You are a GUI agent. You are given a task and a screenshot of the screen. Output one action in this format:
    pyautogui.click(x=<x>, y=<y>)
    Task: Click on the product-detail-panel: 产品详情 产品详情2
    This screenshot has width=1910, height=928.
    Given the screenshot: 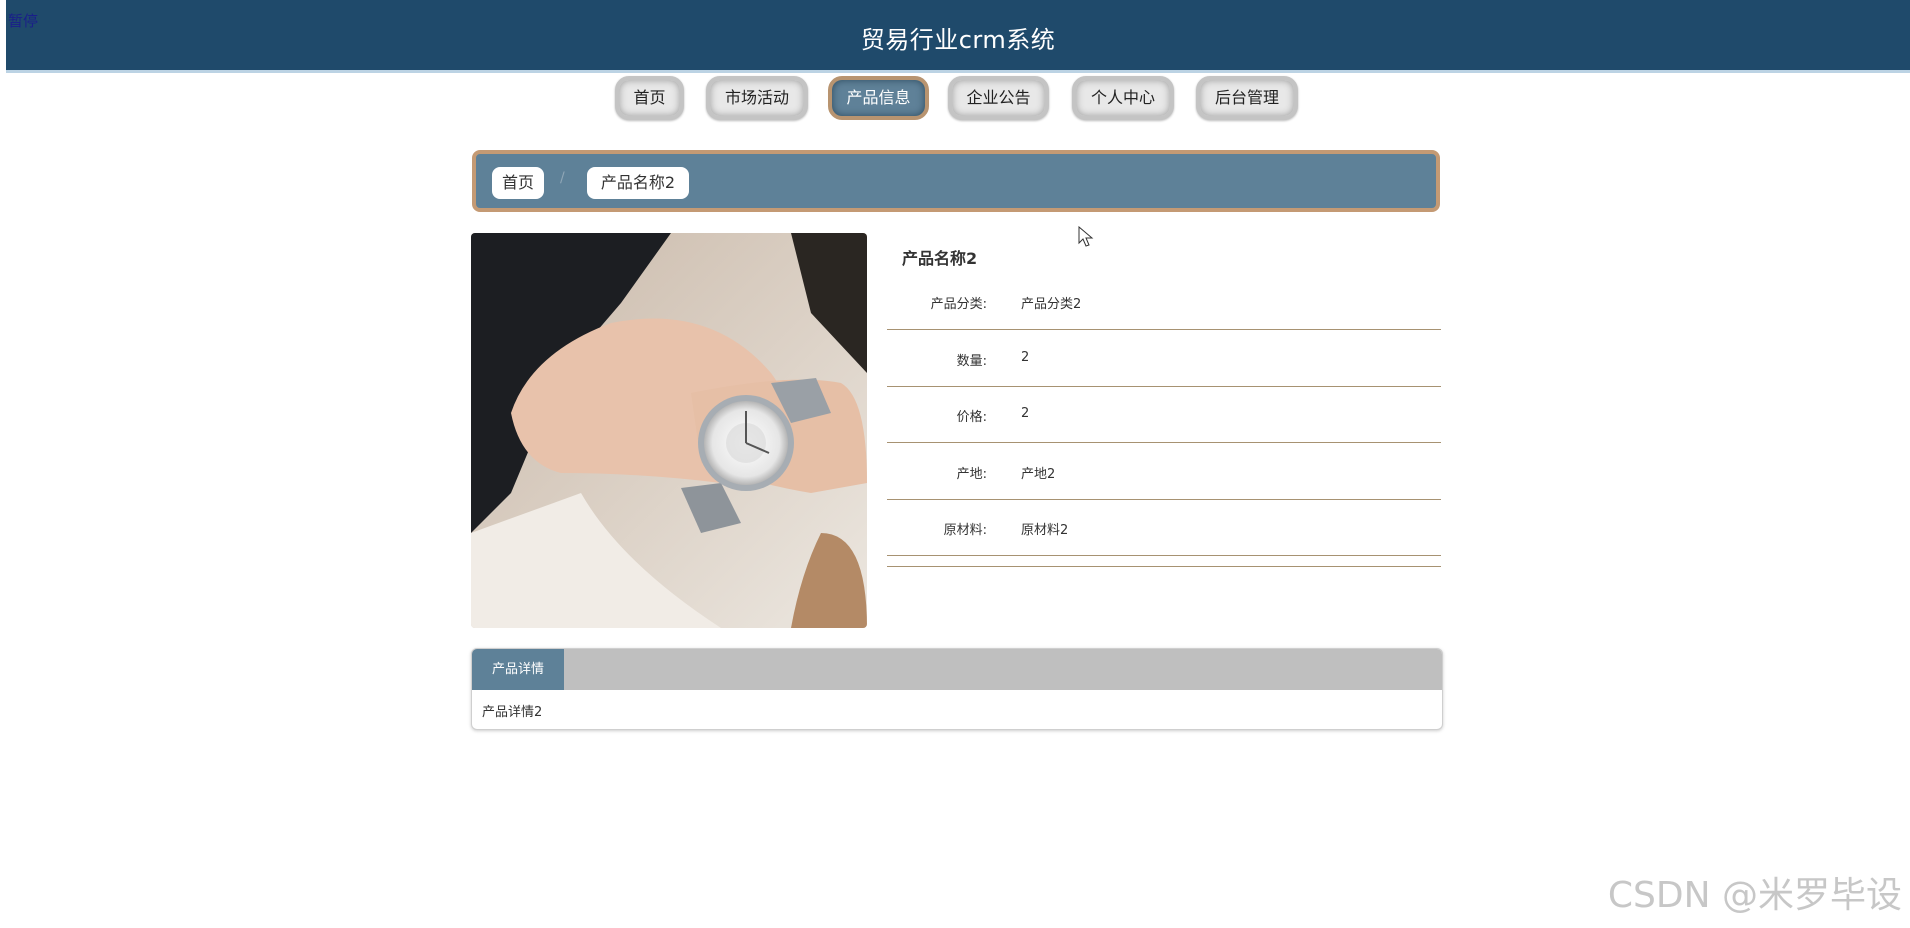 What is the action you would take?
    pyautogui.click(x=957, y=689)
    